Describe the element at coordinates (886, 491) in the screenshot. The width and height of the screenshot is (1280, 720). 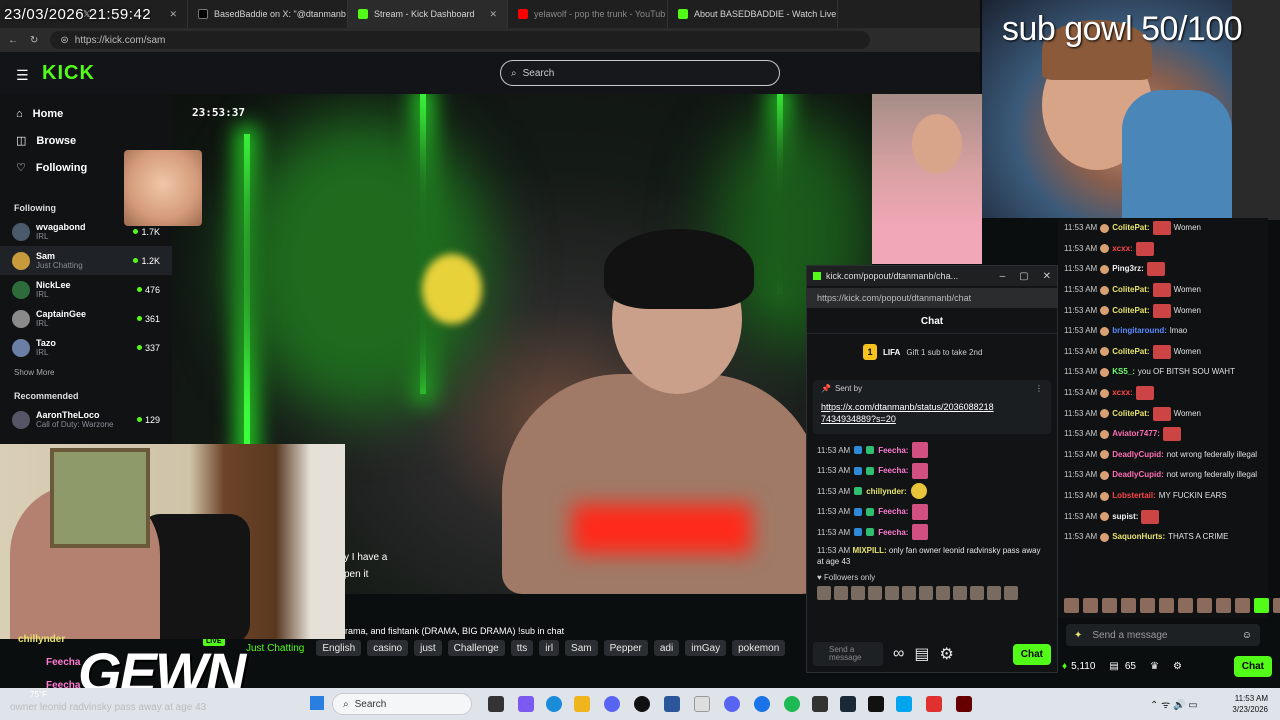
I see `message-user: chillynder:` at that location.